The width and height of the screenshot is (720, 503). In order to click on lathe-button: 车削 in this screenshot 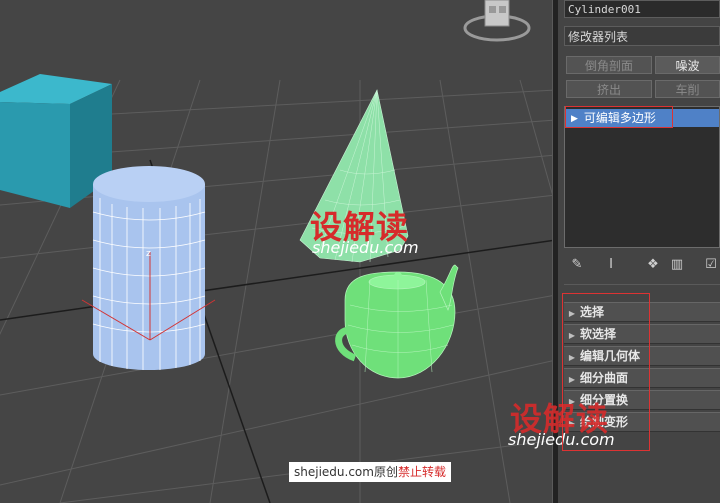, I will do `click(687, 89)`.